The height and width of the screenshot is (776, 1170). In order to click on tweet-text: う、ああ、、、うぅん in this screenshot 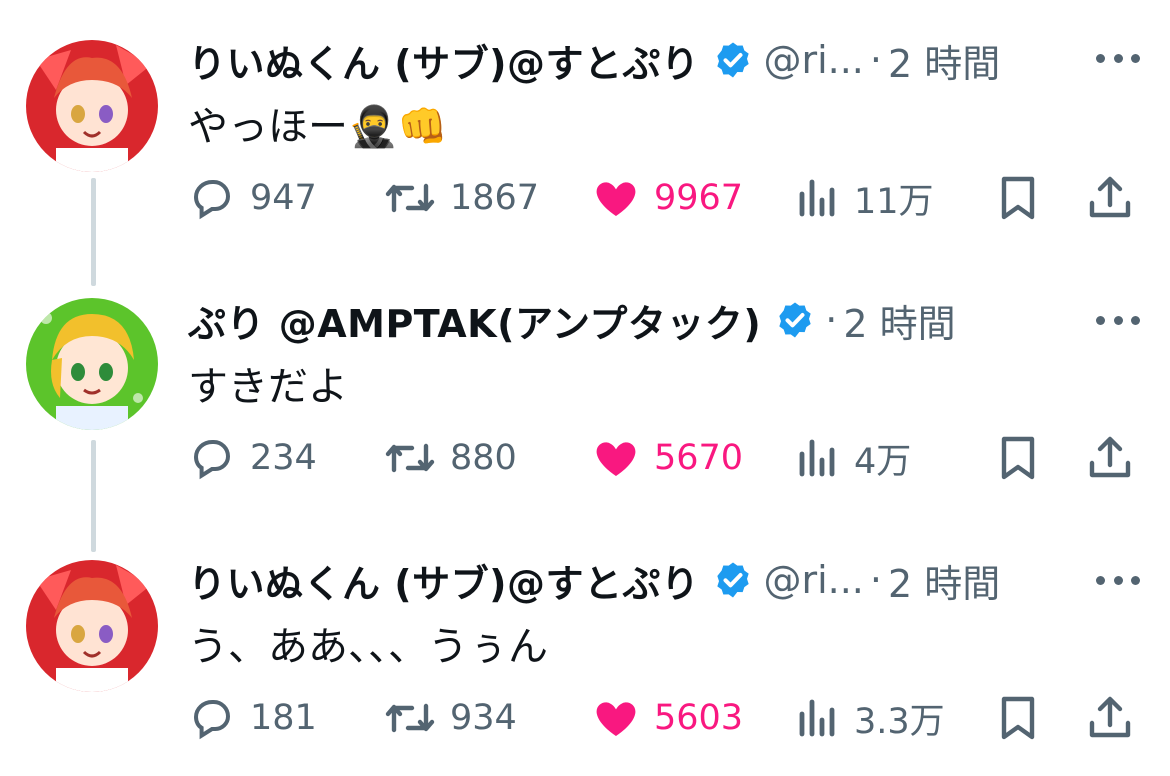, I will do `click(368, 647)`.